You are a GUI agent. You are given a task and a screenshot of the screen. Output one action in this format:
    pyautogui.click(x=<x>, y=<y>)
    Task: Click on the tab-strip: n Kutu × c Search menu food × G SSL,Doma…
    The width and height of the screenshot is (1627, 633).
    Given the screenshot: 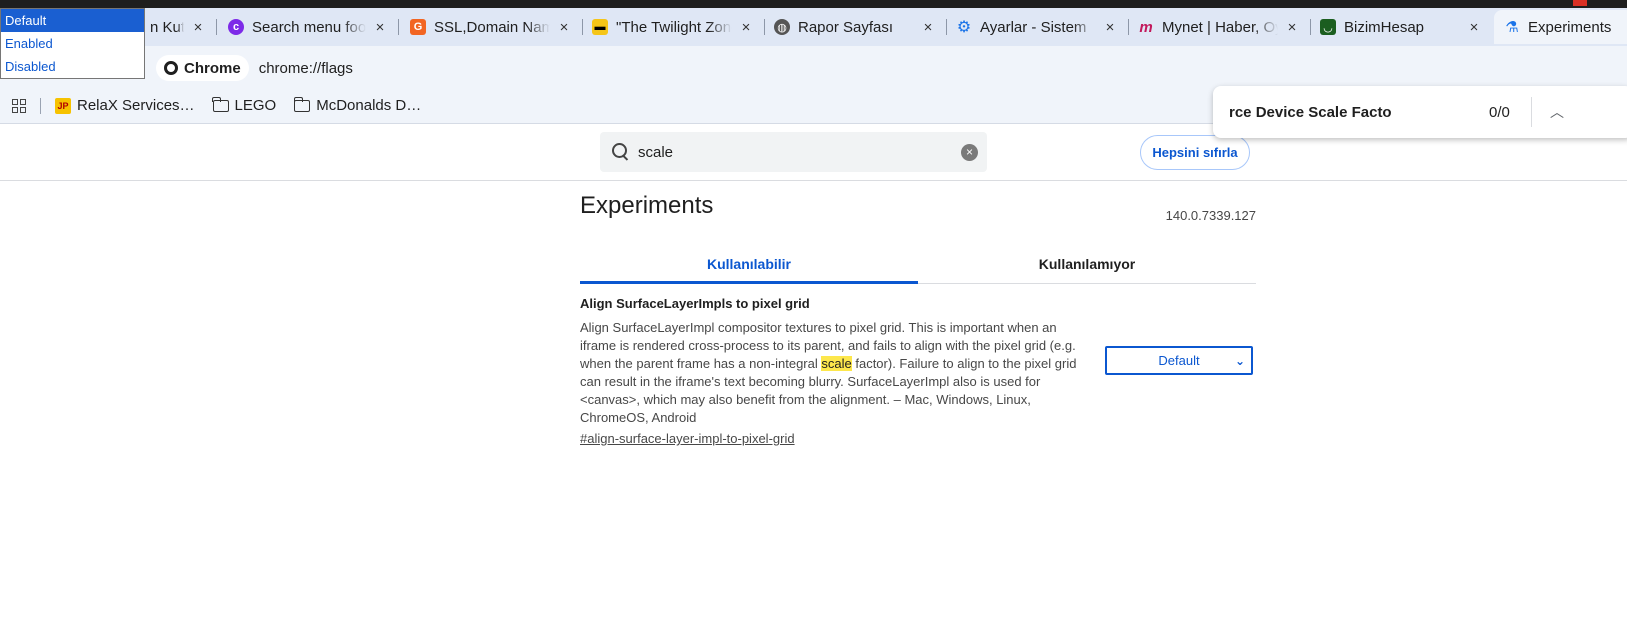 What is the action you would take?
    pyautogui.click(x=813, y=27)
    